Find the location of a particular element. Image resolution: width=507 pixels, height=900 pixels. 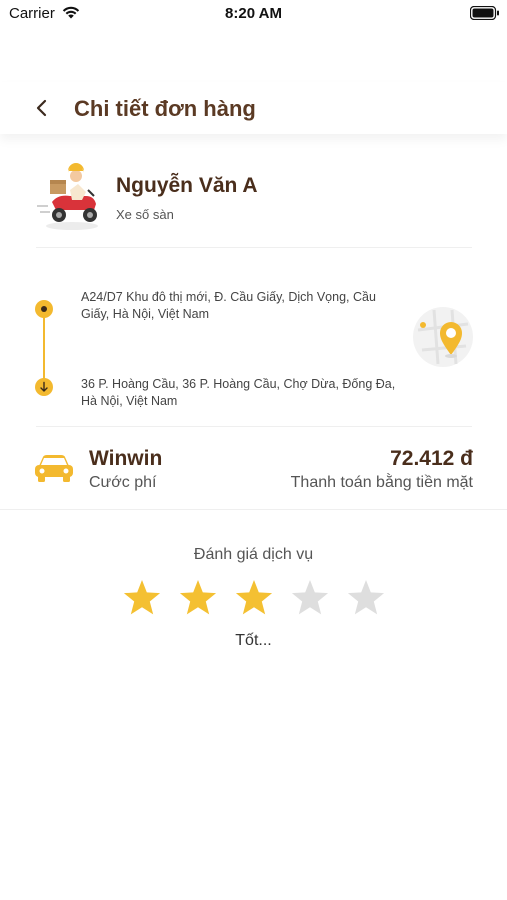

map-pin-icon is located at coordinates (443, 337).